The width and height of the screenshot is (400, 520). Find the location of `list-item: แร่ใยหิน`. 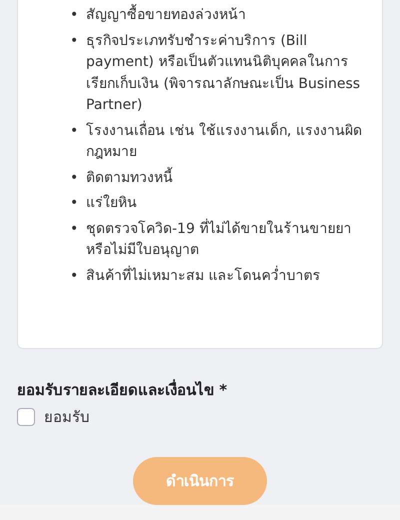

list-item: แร่ใยหิน is located at coordinates (112, 203).